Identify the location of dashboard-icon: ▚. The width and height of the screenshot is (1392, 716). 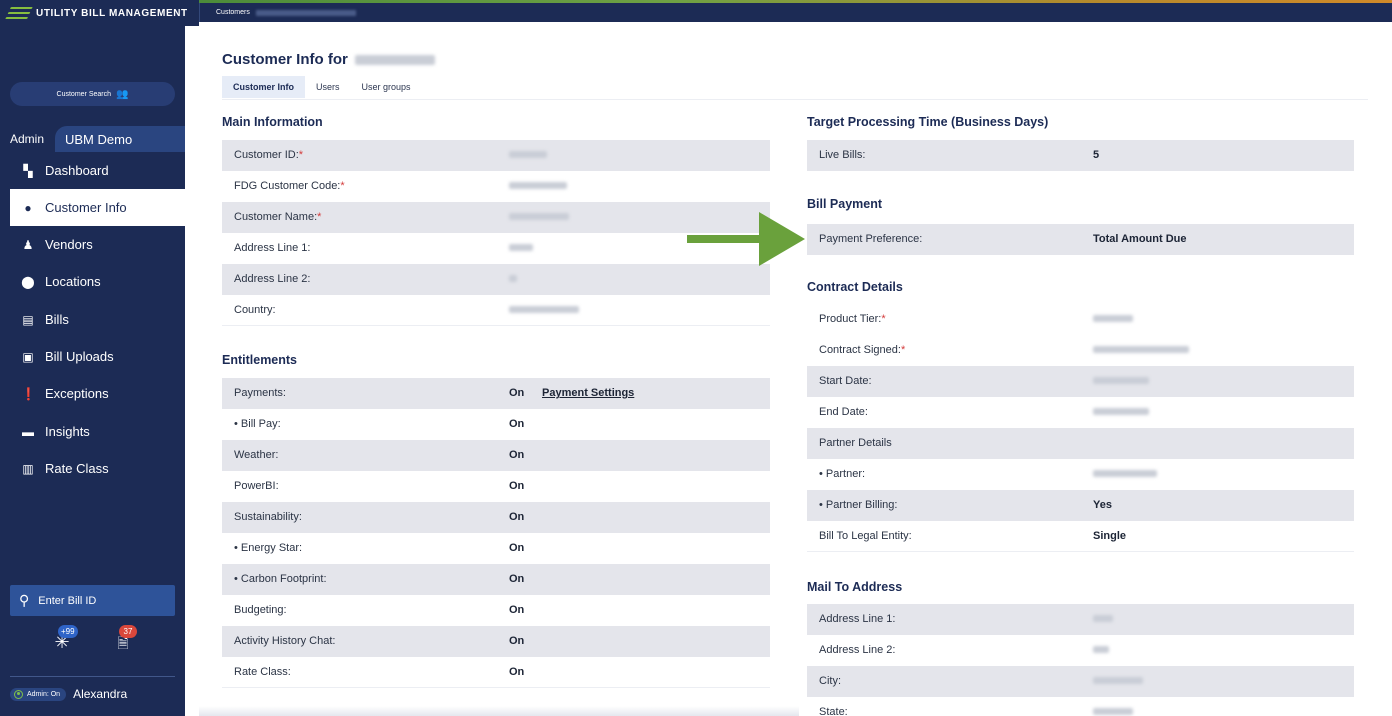
(28, 170).